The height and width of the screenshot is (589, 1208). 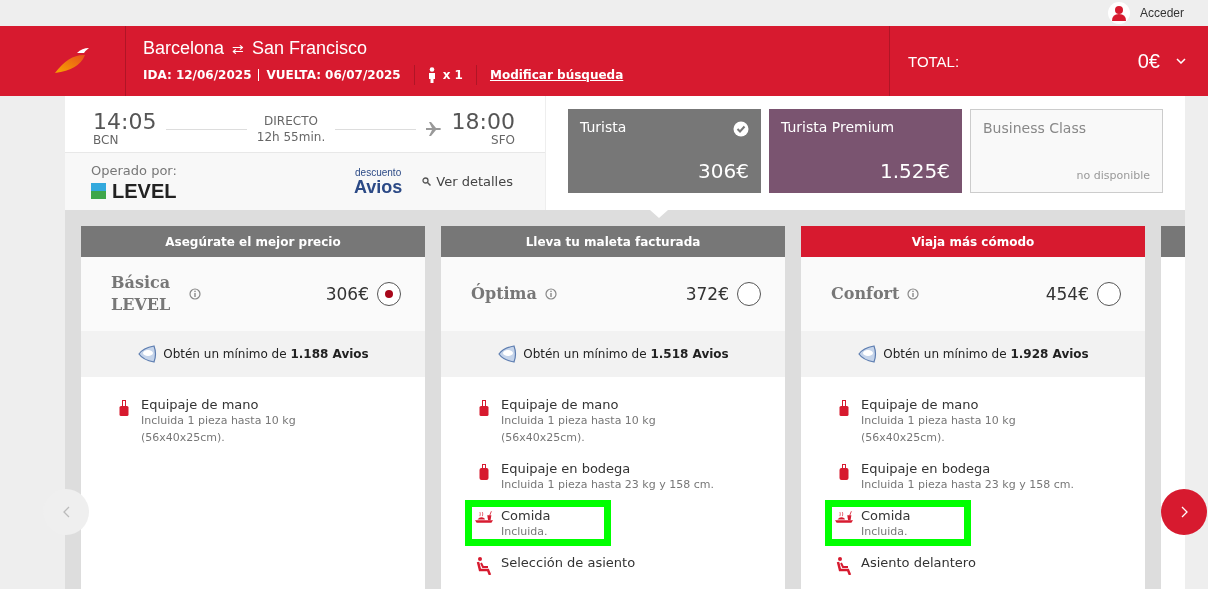 I want to click on passenger-count: x 1, so click(x=452, y=75).